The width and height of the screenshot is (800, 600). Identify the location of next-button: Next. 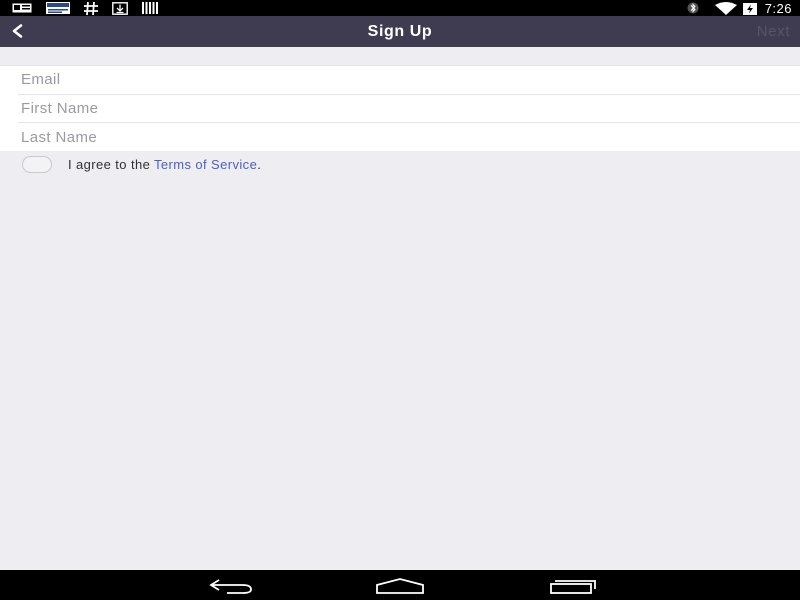
(773, 31).